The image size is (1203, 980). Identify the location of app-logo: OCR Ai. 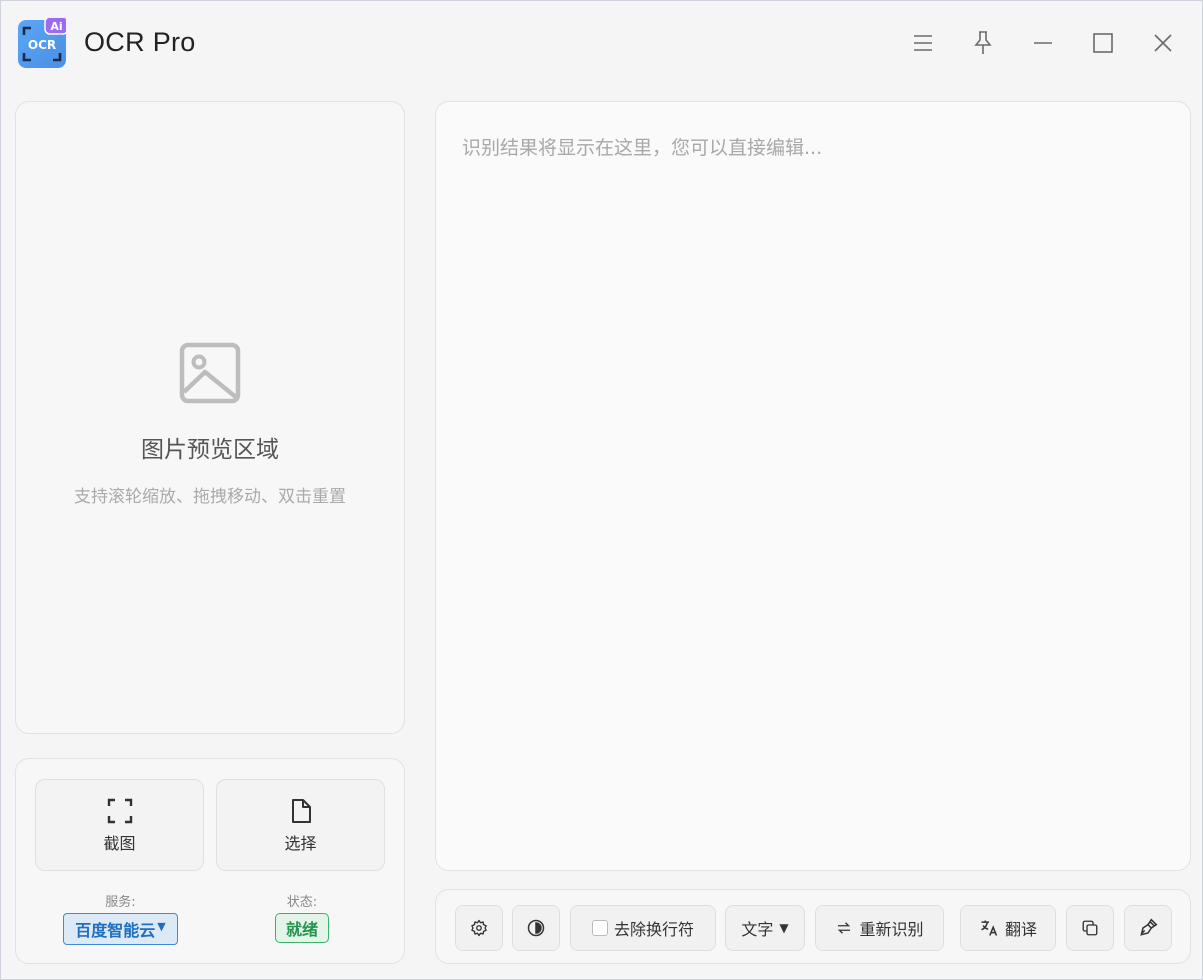
(43, 42).